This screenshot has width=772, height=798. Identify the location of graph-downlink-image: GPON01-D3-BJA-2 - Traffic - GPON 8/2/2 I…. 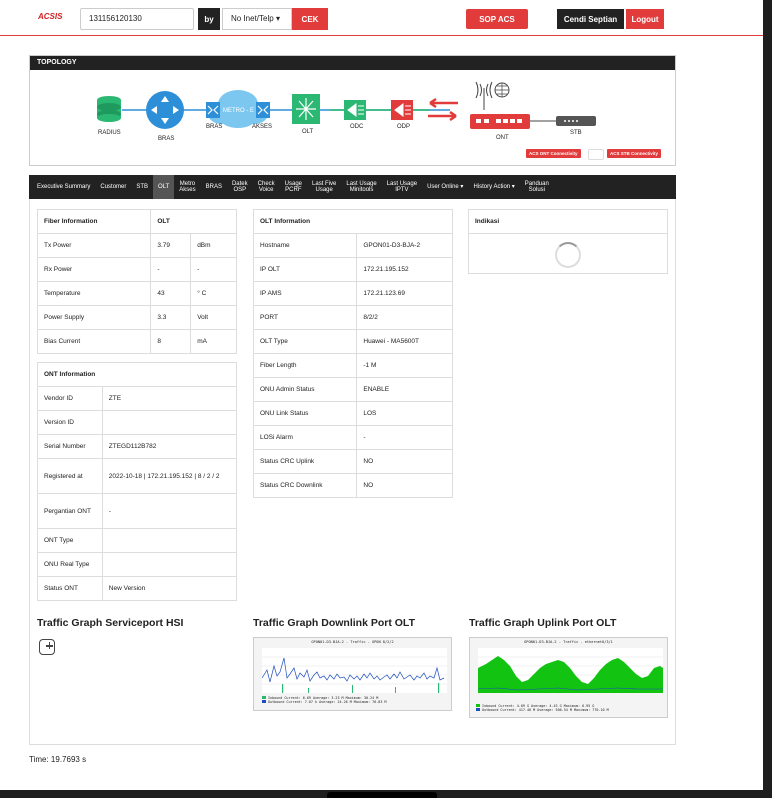
(352, 674).